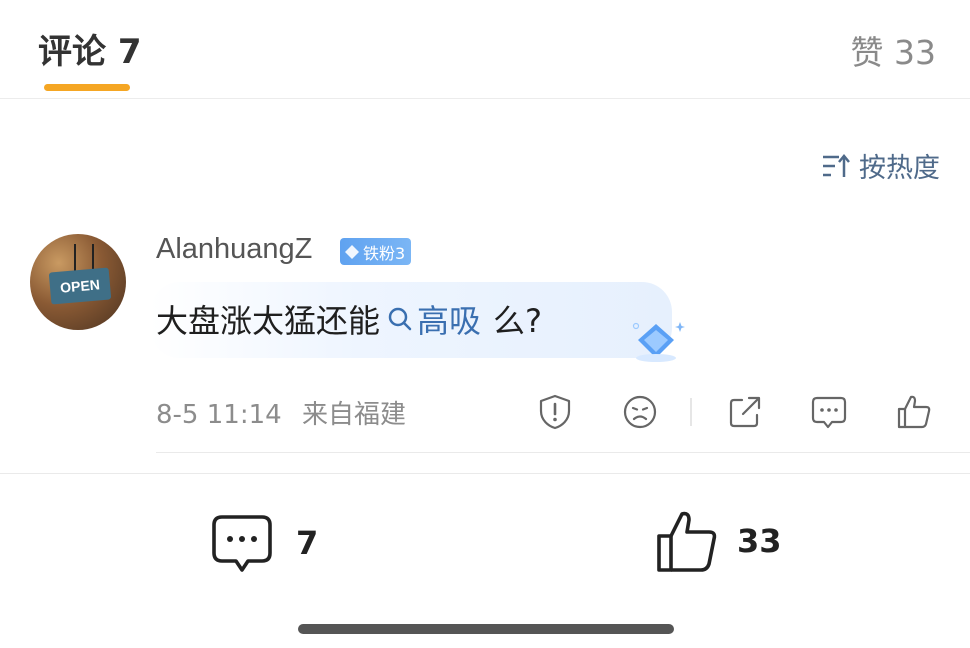 The image size is (970, 648). Describe the element at coordinates (563, 452) in the screenshot. I see `row-divider` at that location.